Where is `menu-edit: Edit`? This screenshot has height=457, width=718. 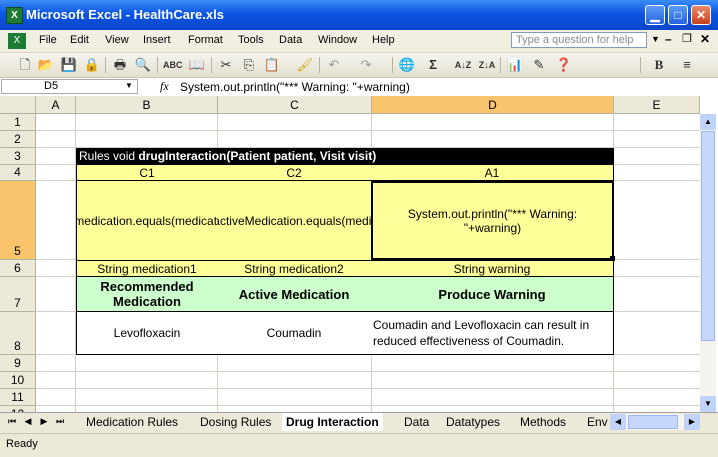 menu-edit: Edit is located at coordinates (79, 40).